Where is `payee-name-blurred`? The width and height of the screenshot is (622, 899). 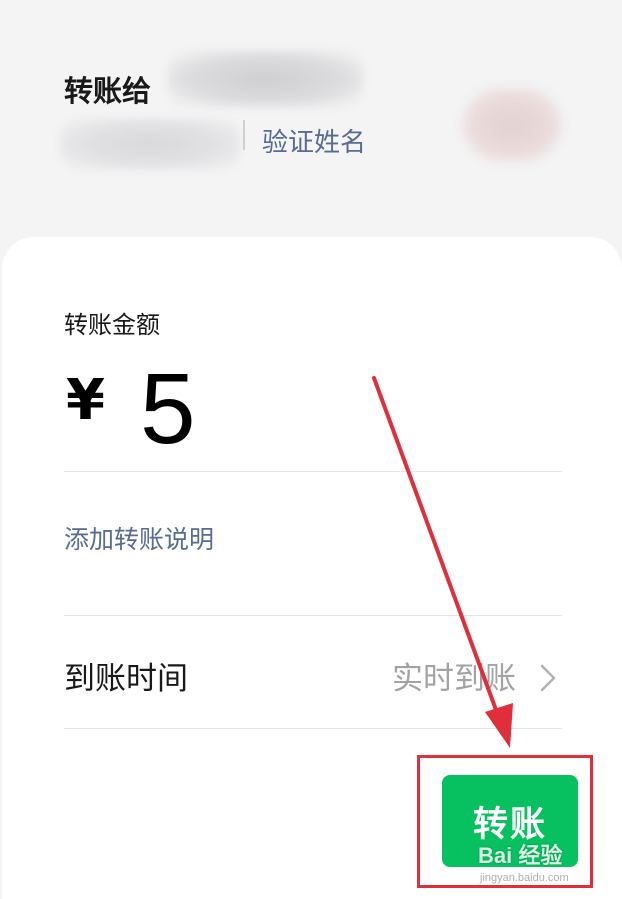
payee-name-blurred is located at coordinates (265, 79).